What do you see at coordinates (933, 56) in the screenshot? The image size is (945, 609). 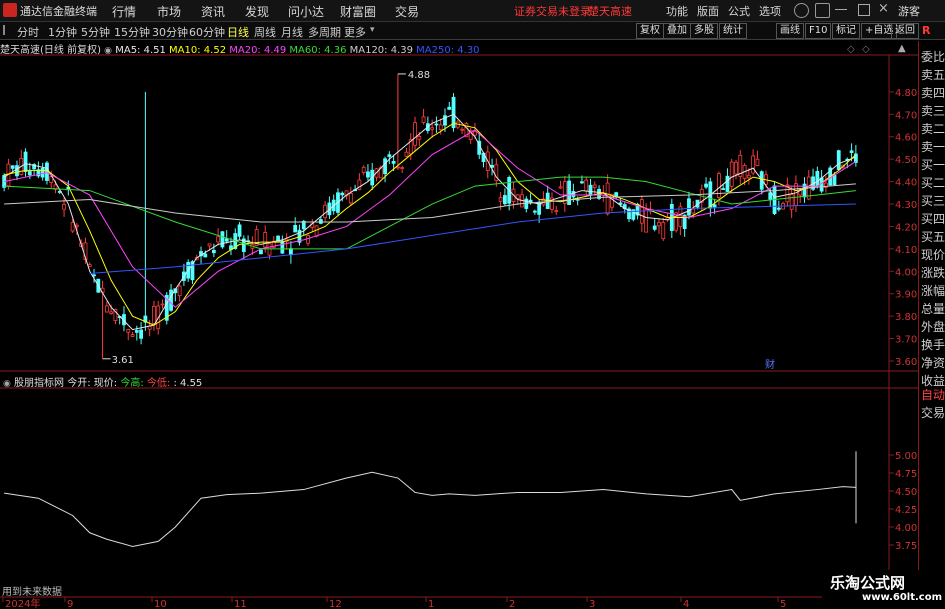 I see `sidebar-item-0: 委比` at bounding box center [933, 56].